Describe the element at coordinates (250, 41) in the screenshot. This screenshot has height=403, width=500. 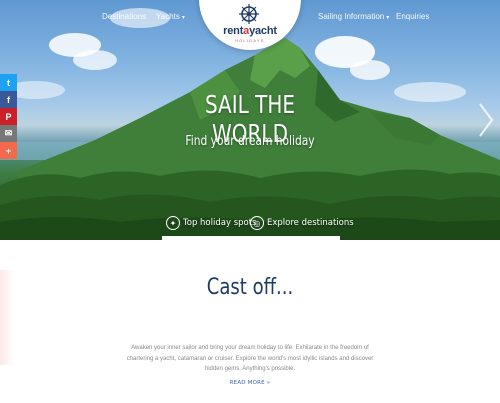
I see `logo-subtitle: HOLIDAYS` at that location.